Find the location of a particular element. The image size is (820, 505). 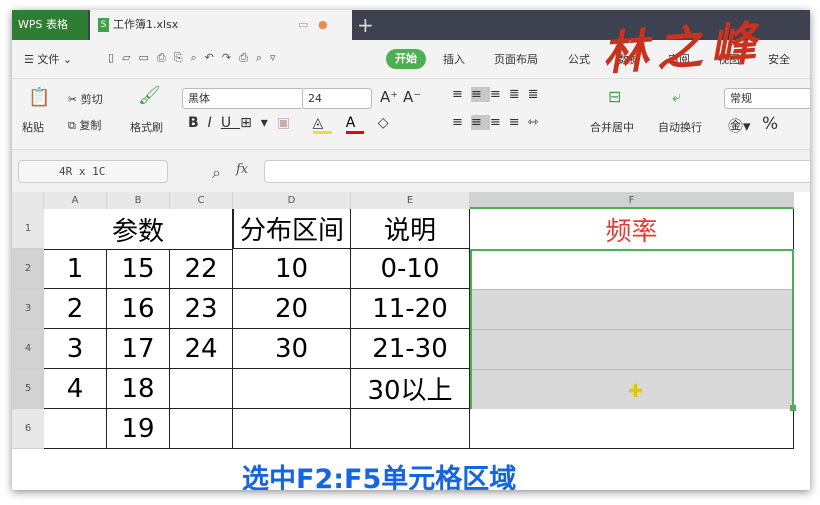

cell-e2: 0-10 is located at coordinates (410, 269).